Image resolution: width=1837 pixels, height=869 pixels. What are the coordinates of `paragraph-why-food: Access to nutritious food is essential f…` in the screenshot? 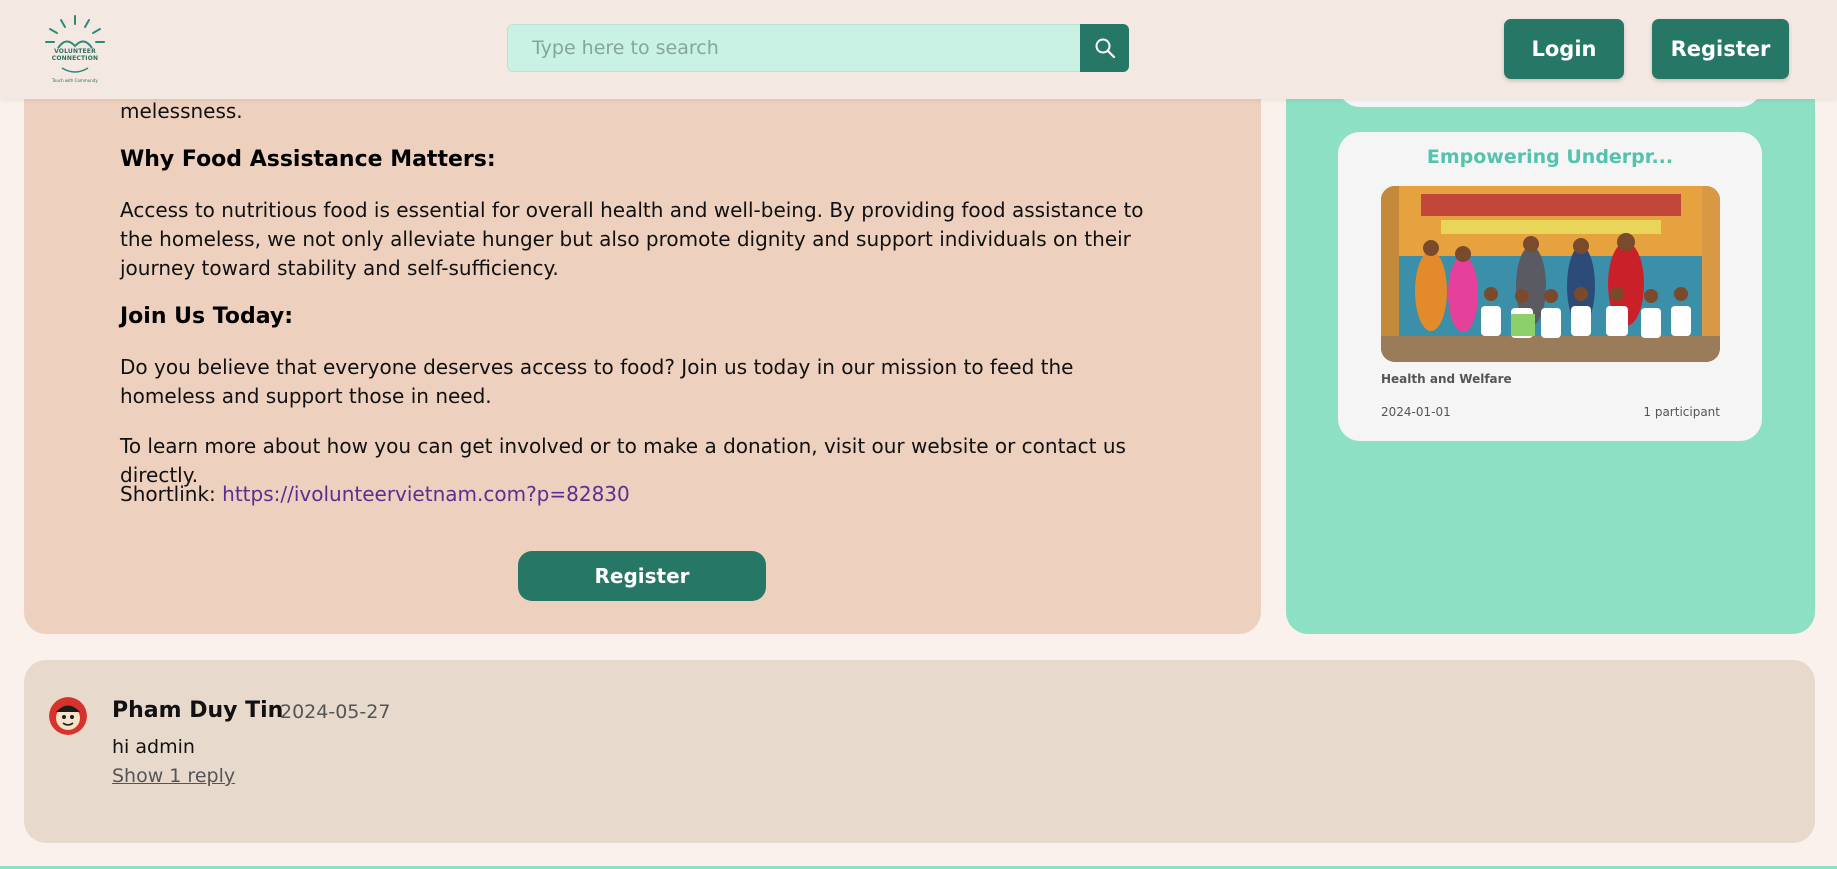 It's located at (632, 239).